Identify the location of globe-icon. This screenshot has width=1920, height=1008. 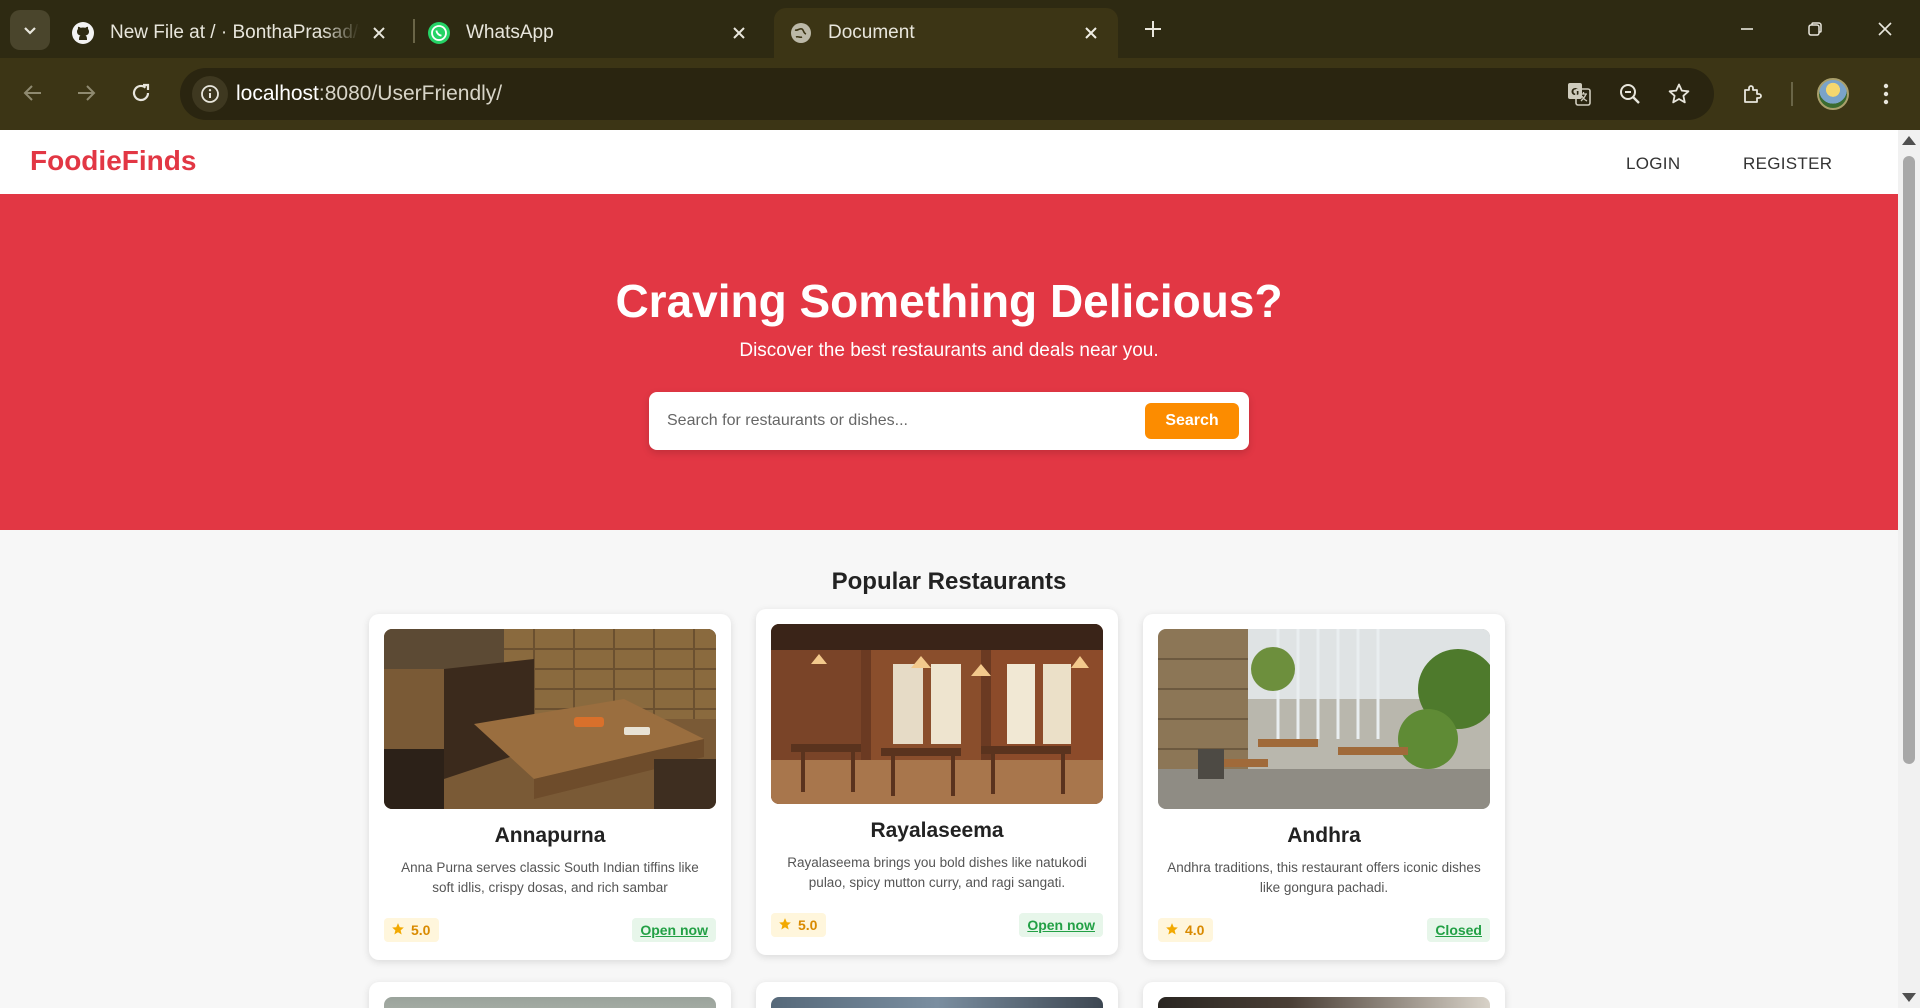
(801, 33).